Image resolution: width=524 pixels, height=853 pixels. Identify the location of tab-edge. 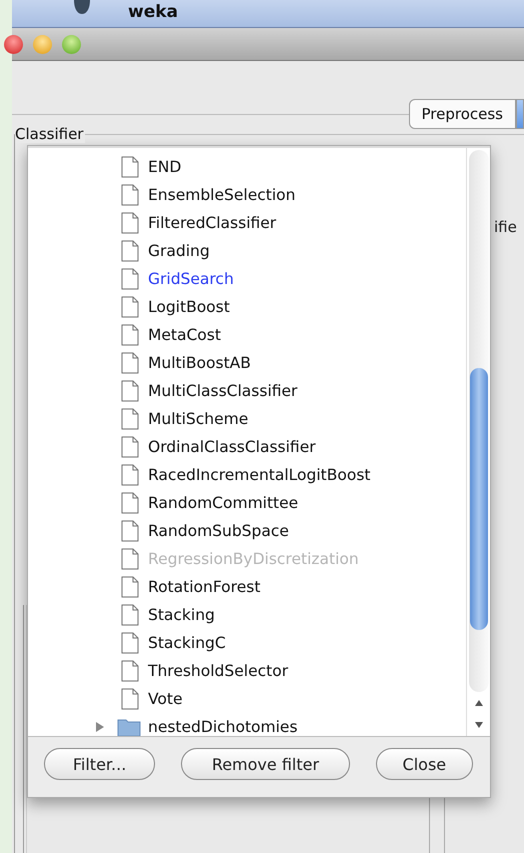
(520, 114).